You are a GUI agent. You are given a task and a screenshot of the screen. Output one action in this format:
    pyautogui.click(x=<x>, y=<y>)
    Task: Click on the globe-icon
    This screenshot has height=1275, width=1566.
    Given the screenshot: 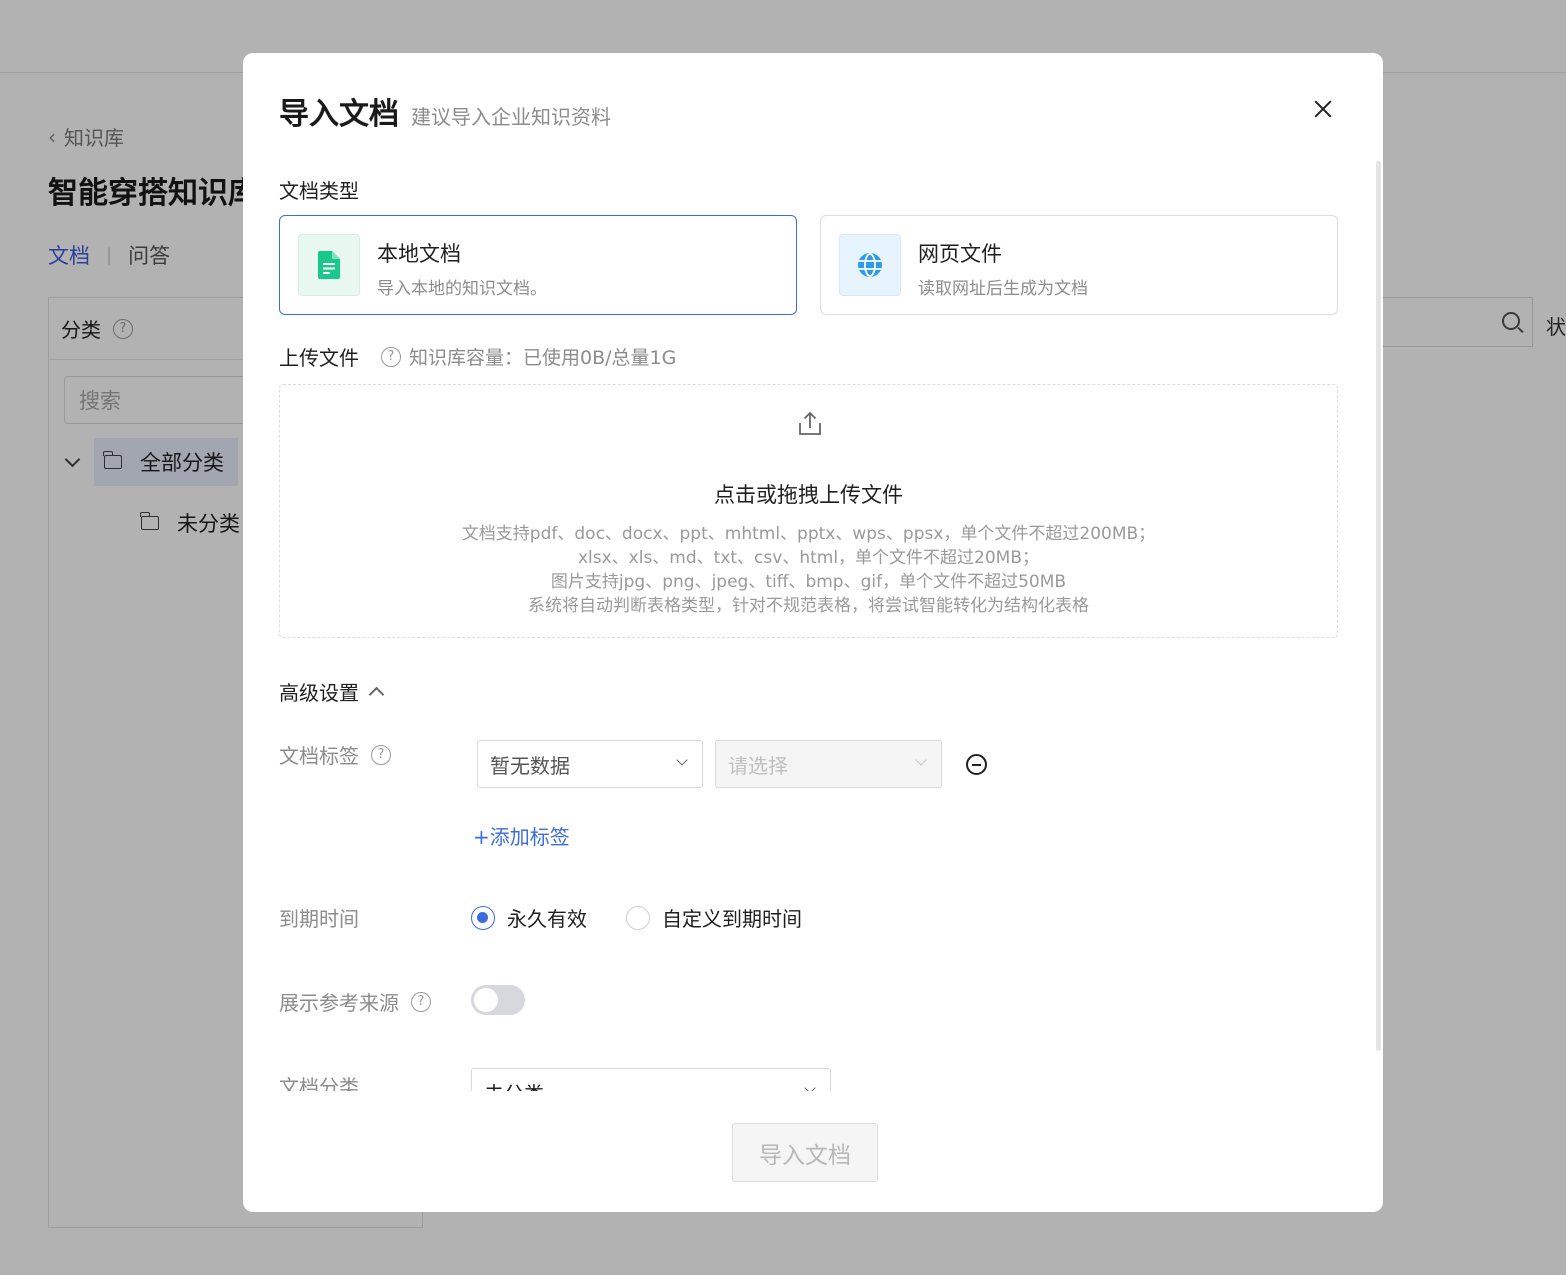 What is the action you would take?
    pyautogui.click(x=870, y=265)
    